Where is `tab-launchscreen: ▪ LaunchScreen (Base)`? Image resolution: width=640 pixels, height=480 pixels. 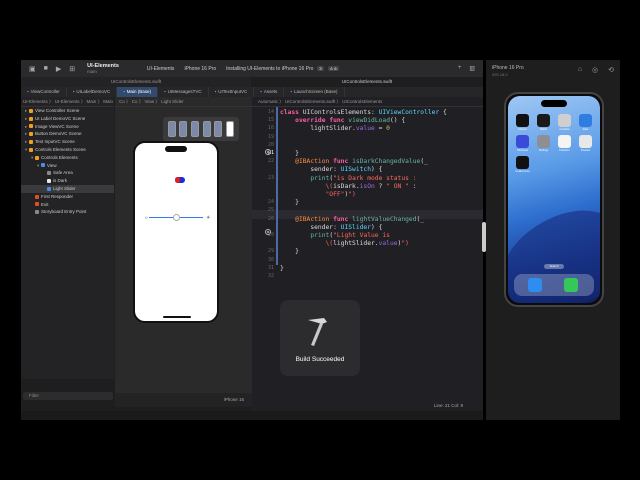
tab-launchscreen: ▪ LaunchScreen (Base) is located at coordinates (314, 92).